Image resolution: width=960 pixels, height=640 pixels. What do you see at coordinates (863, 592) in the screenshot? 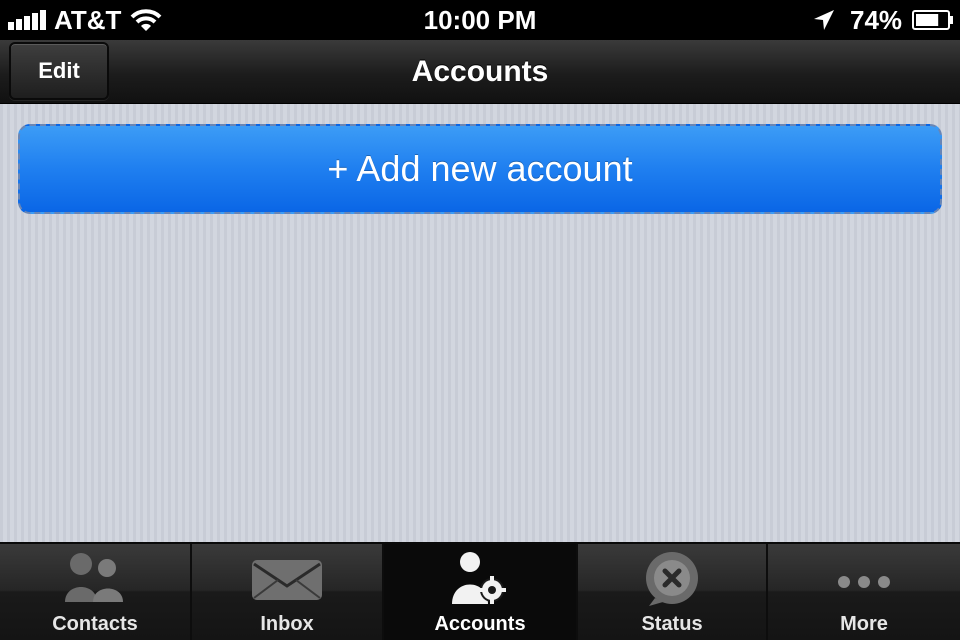
I see `tab-more: More` at bounding box center [863, 592].